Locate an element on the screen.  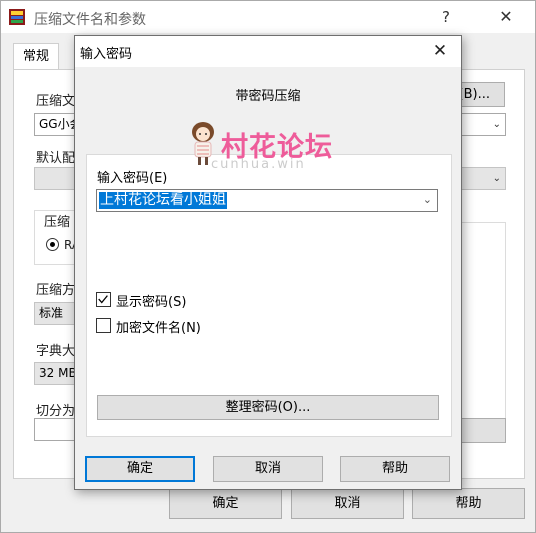
help-button: 帮助 is located at coordinates (468, 503).